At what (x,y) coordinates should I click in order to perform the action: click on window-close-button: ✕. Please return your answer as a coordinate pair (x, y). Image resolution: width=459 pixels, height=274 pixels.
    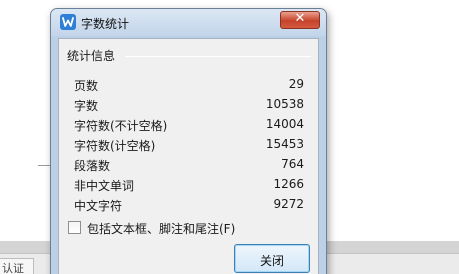
    Looking at the image, I should click on (300, 20).